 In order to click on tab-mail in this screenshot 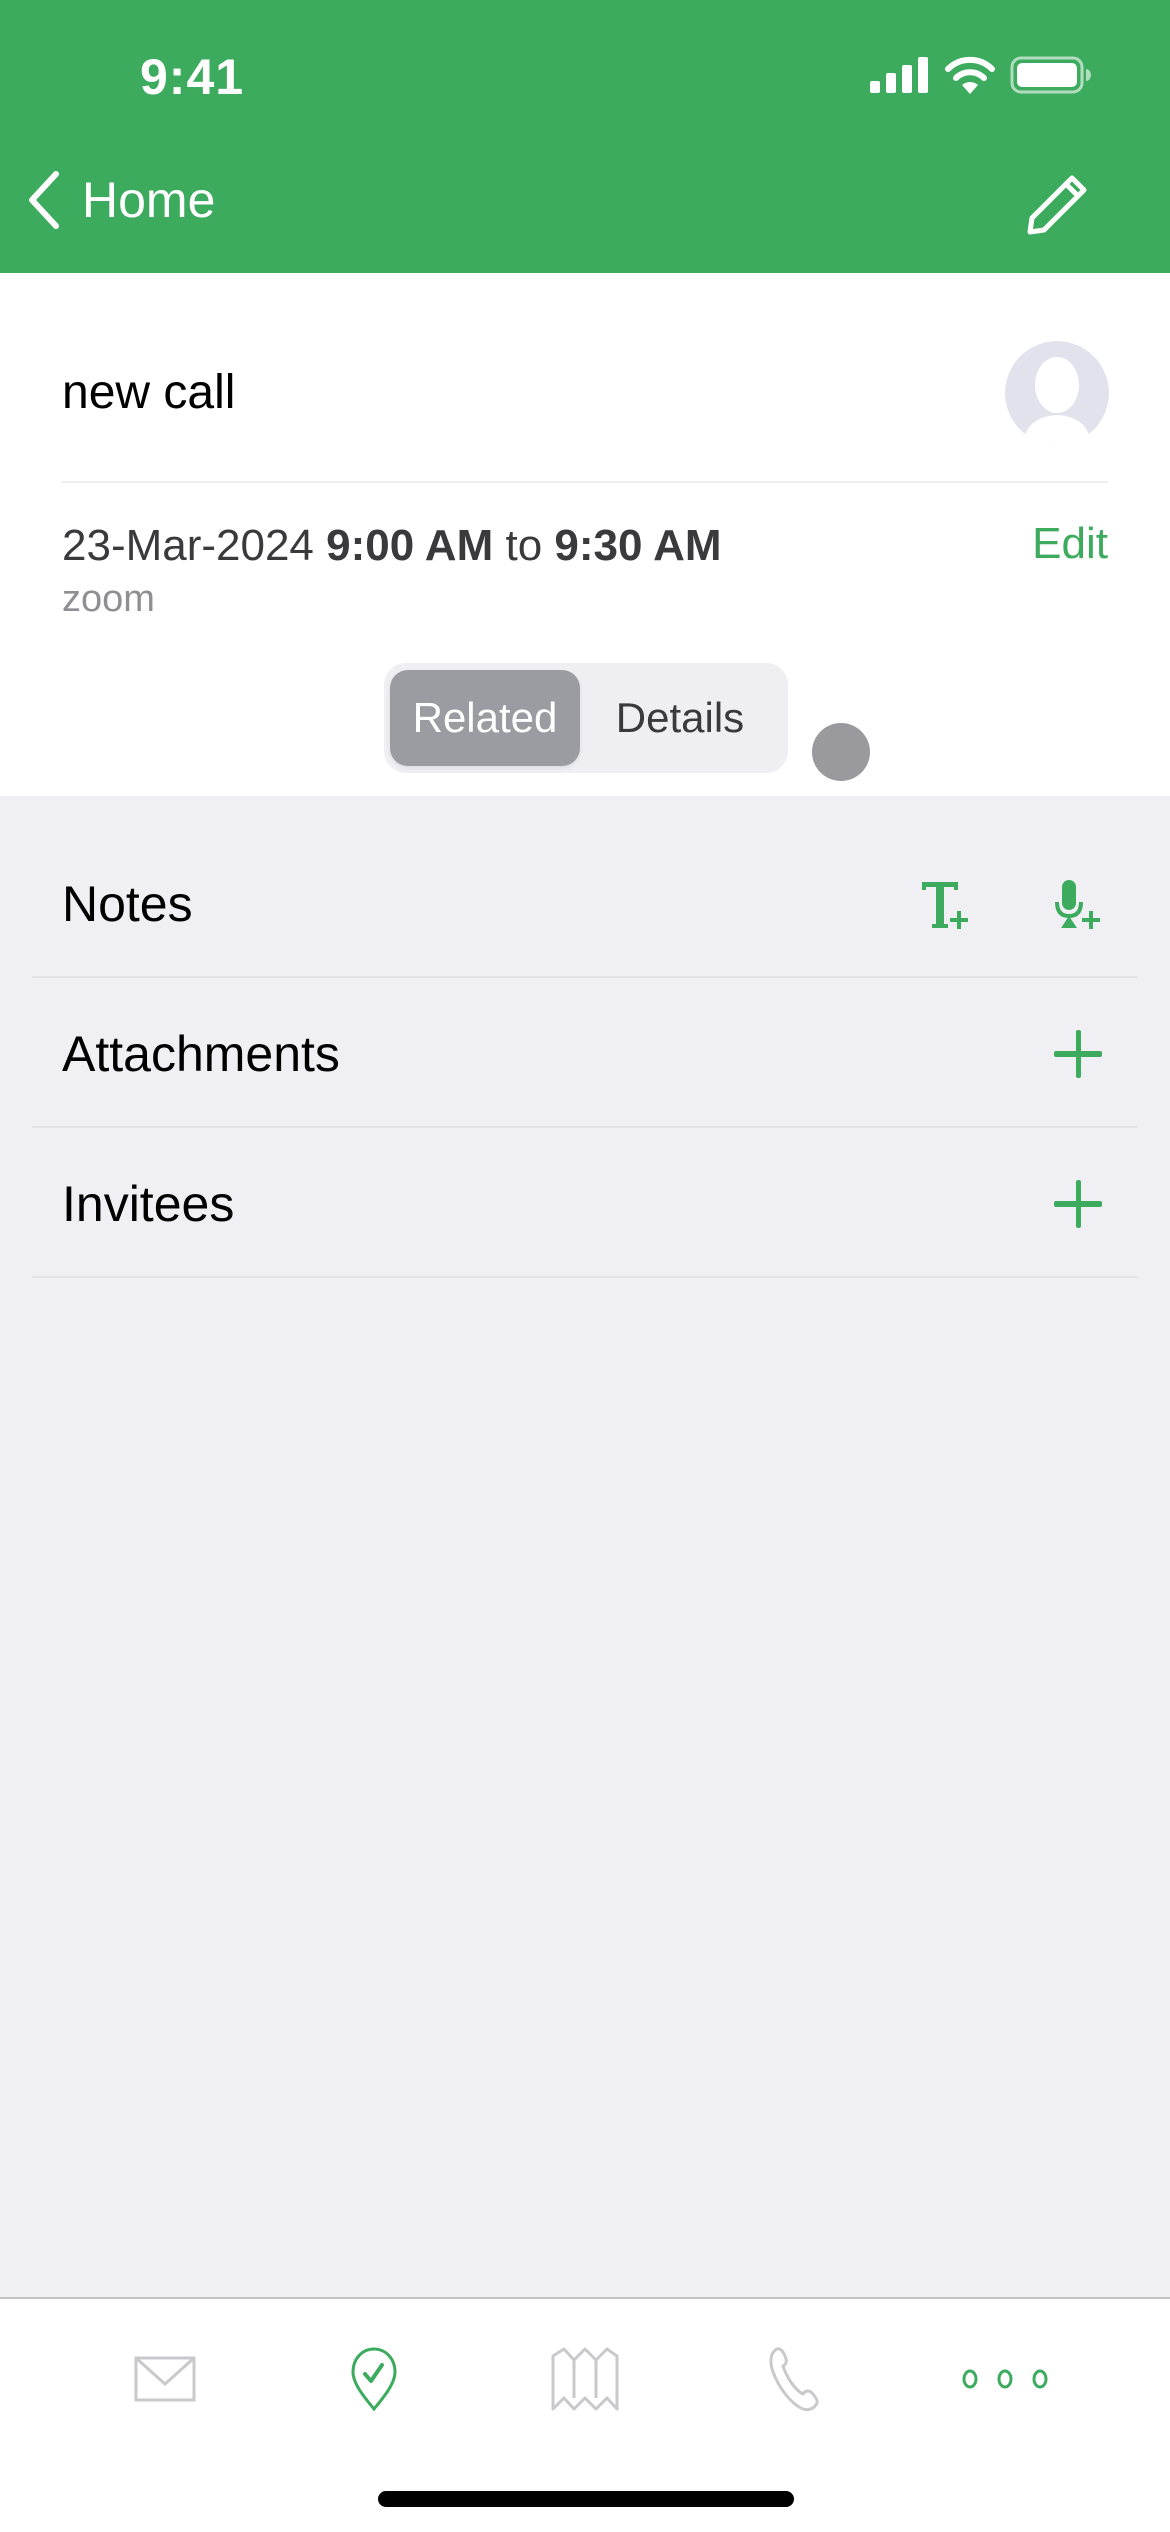, I will do `click(165, 2379)`.